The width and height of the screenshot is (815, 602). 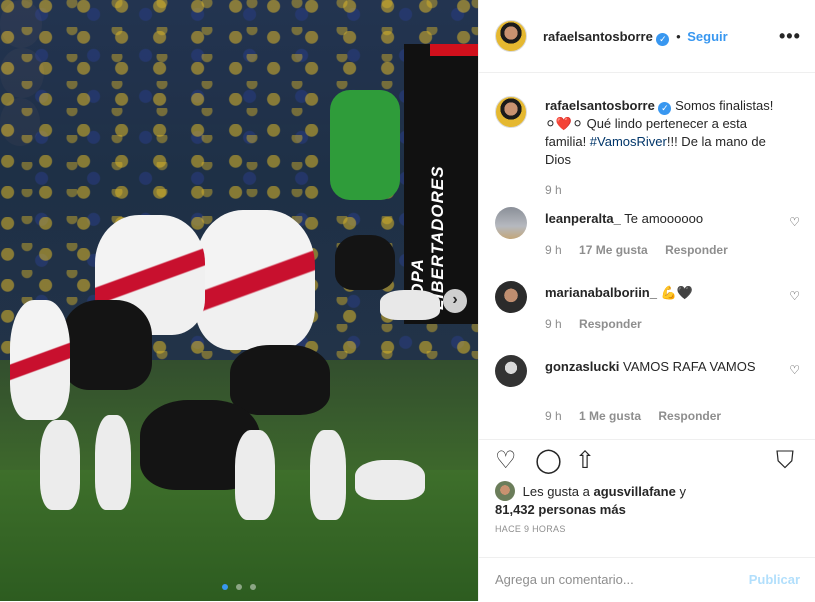 What do you see at coordinates (365, 145) in the screenshot?
I see `player-jumping` at bounding box center [365, 145].